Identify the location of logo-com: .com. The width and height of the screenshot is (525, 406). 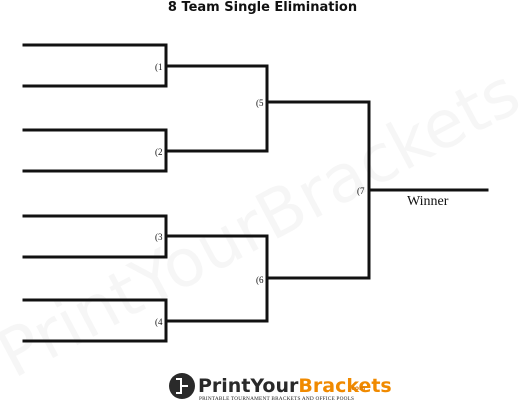
(357, 388).